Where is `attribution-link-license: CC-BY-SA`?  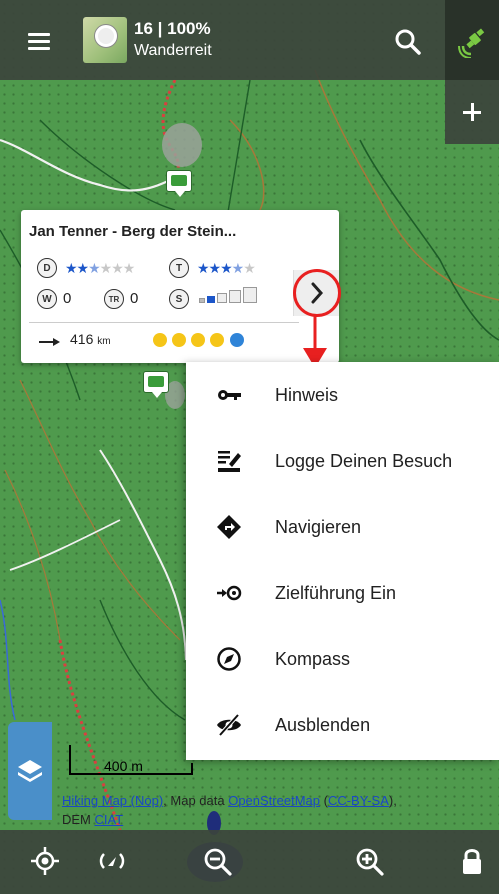 attribution-link-license: CC-BY-SA is located at coordinates (358, 800).